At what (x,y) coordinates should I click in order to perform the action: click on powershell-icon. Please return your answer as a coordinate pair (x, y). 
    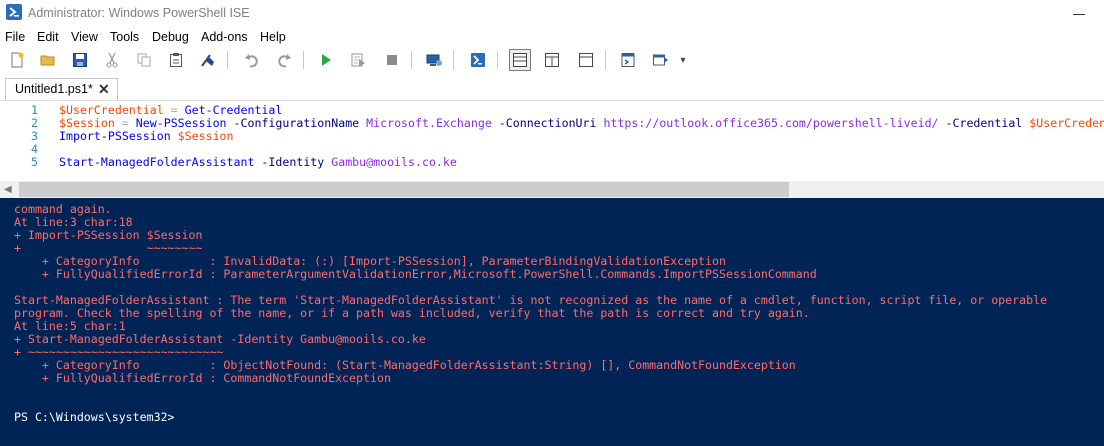
    Looking at the image, I should click on (478, 60).